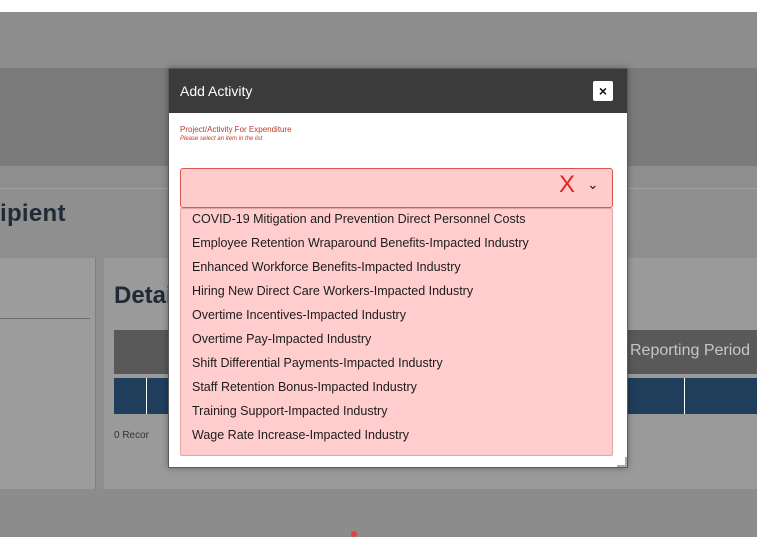 The width and height of the screenshot is (757, 537). I want to click on field-hint: Please select an item in the list, so click(221, 139).